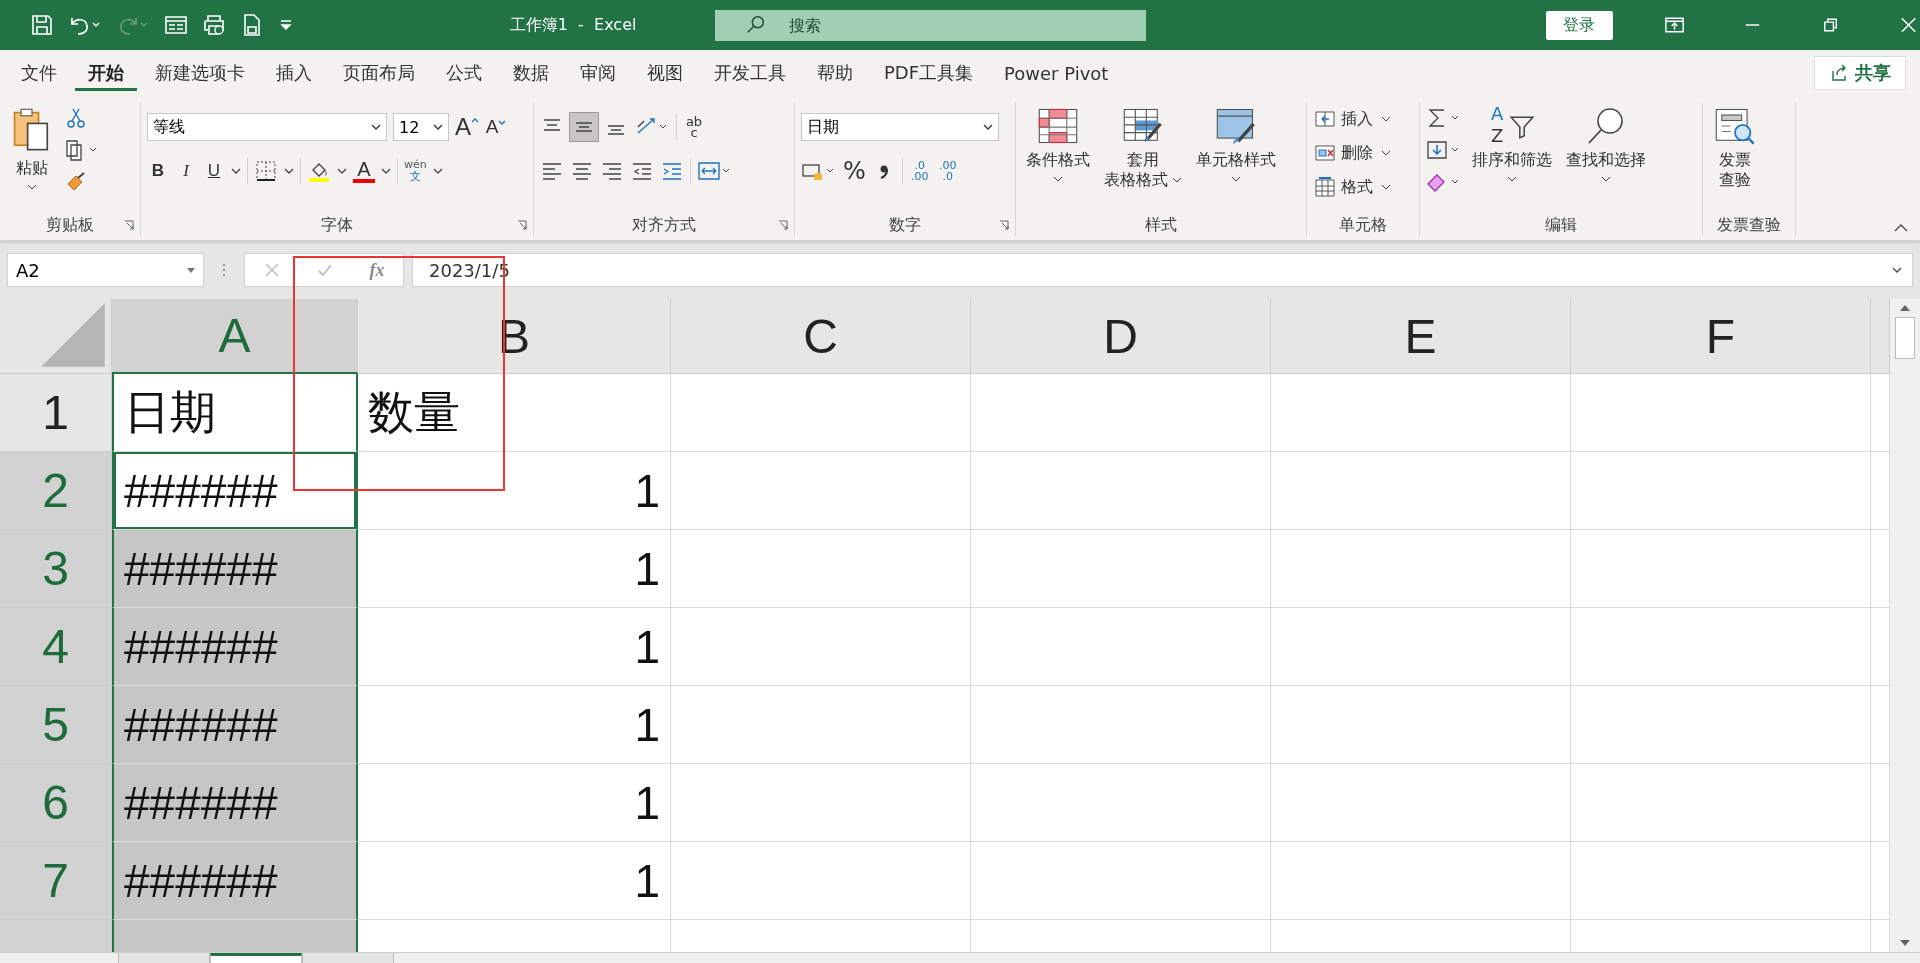 This screenshot has height=963, width=1920. I want to click on ribbon-tab: PDF工具集, so click(929, 73).